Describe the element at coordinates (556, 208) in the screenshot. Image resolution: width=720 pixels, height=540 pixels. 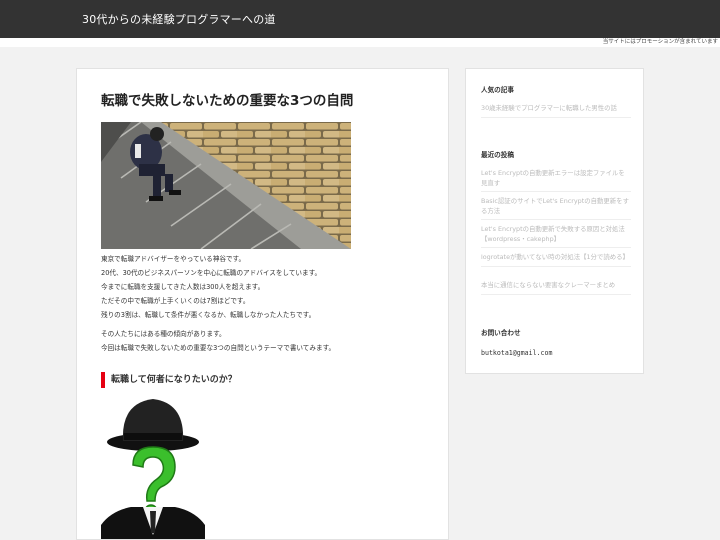
I see `recent-post-link: Basic認証のサイトでLet's Encryptの自動更新をする方法` at that location.